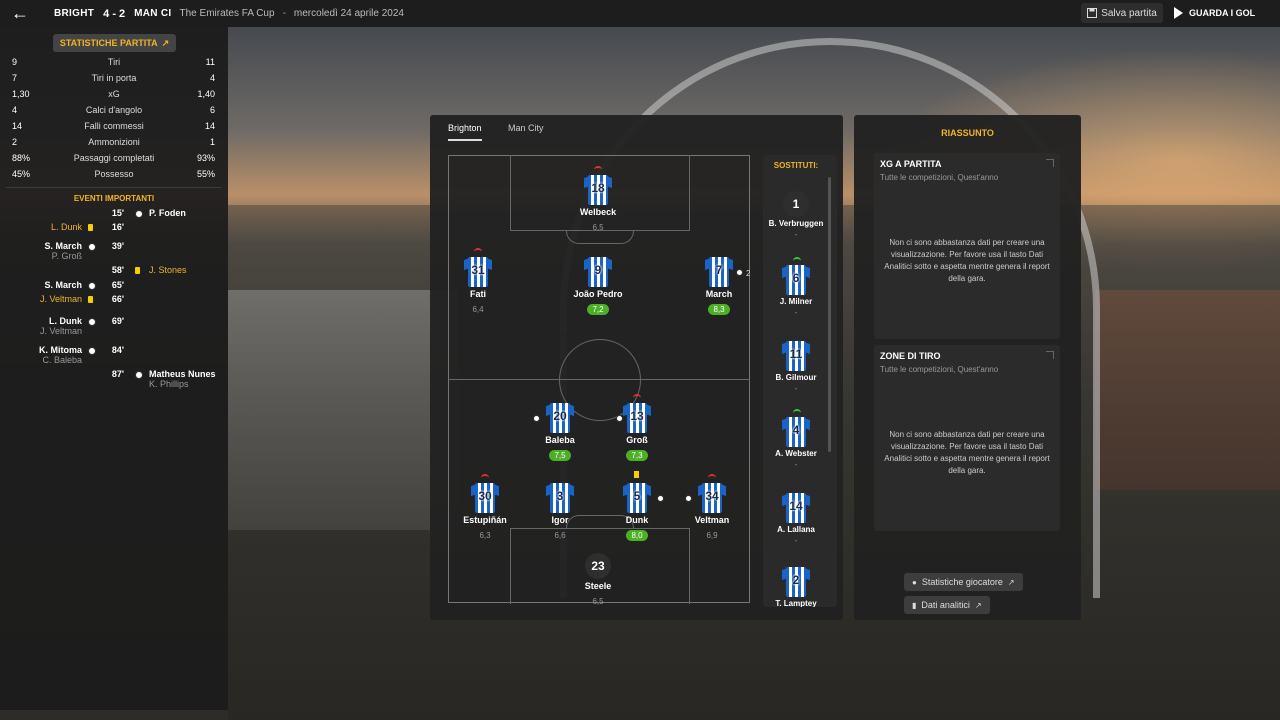  Describe the element at coordinates (1122, 13) in the screenshot. I see `save-match-button: Salva partita` at that location.